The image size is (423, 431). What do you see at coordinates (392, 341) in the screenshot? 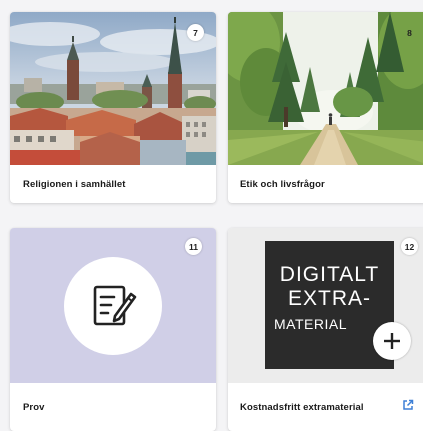
I see `plus-icon` at bounding box center [392, 341].